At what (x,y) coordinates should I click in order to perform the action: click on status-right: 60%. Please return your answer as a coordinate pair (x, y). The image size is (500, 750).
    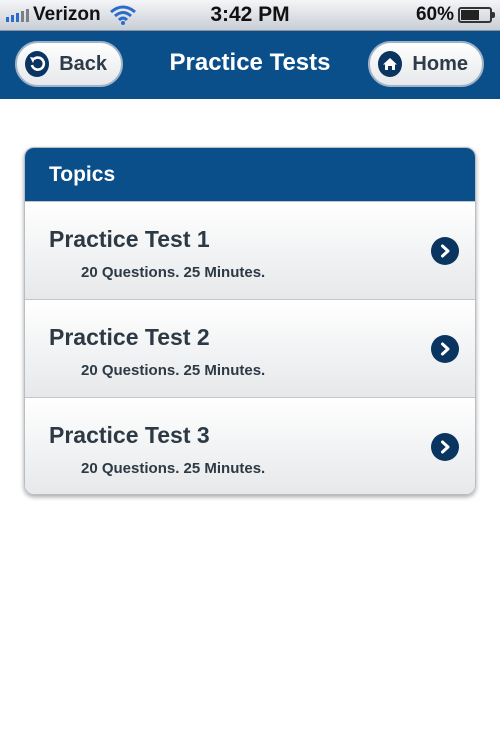
    Looking at the image, I should click on (455, 15).